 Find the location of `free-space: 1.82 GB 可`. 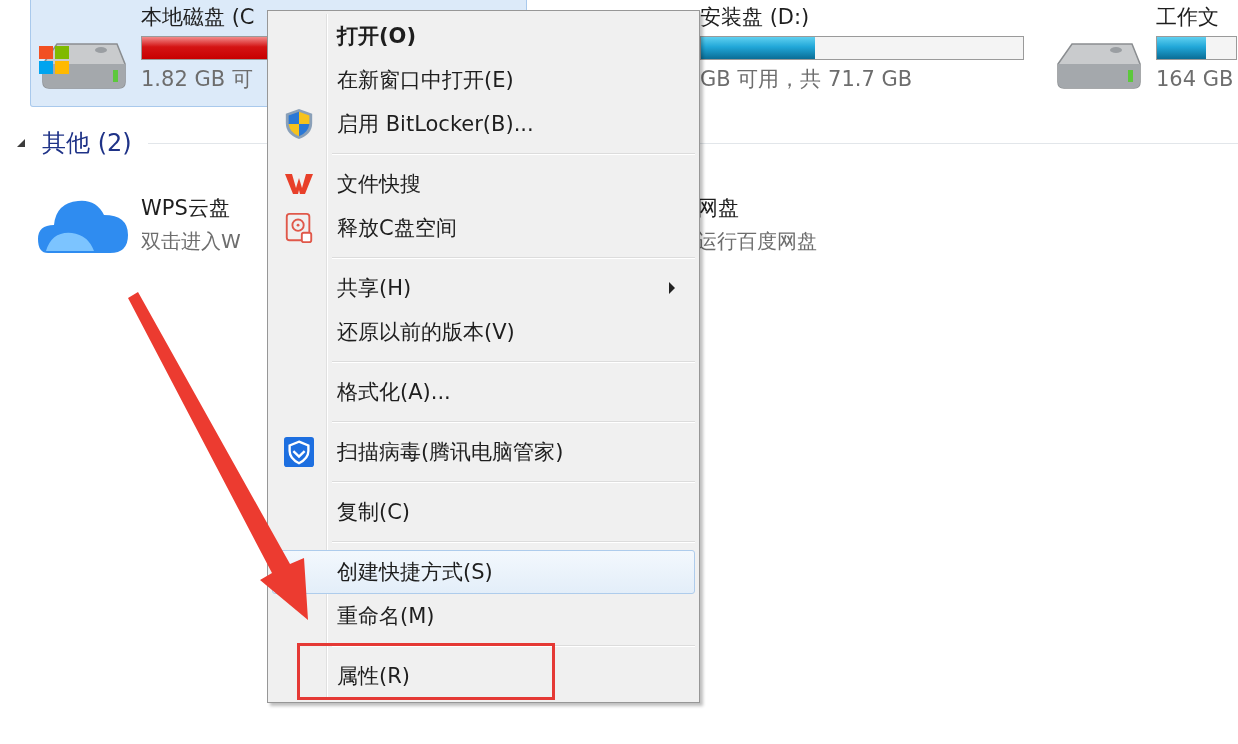

free-space: 1.82 GB 可 is located at coordinates (197, 79).